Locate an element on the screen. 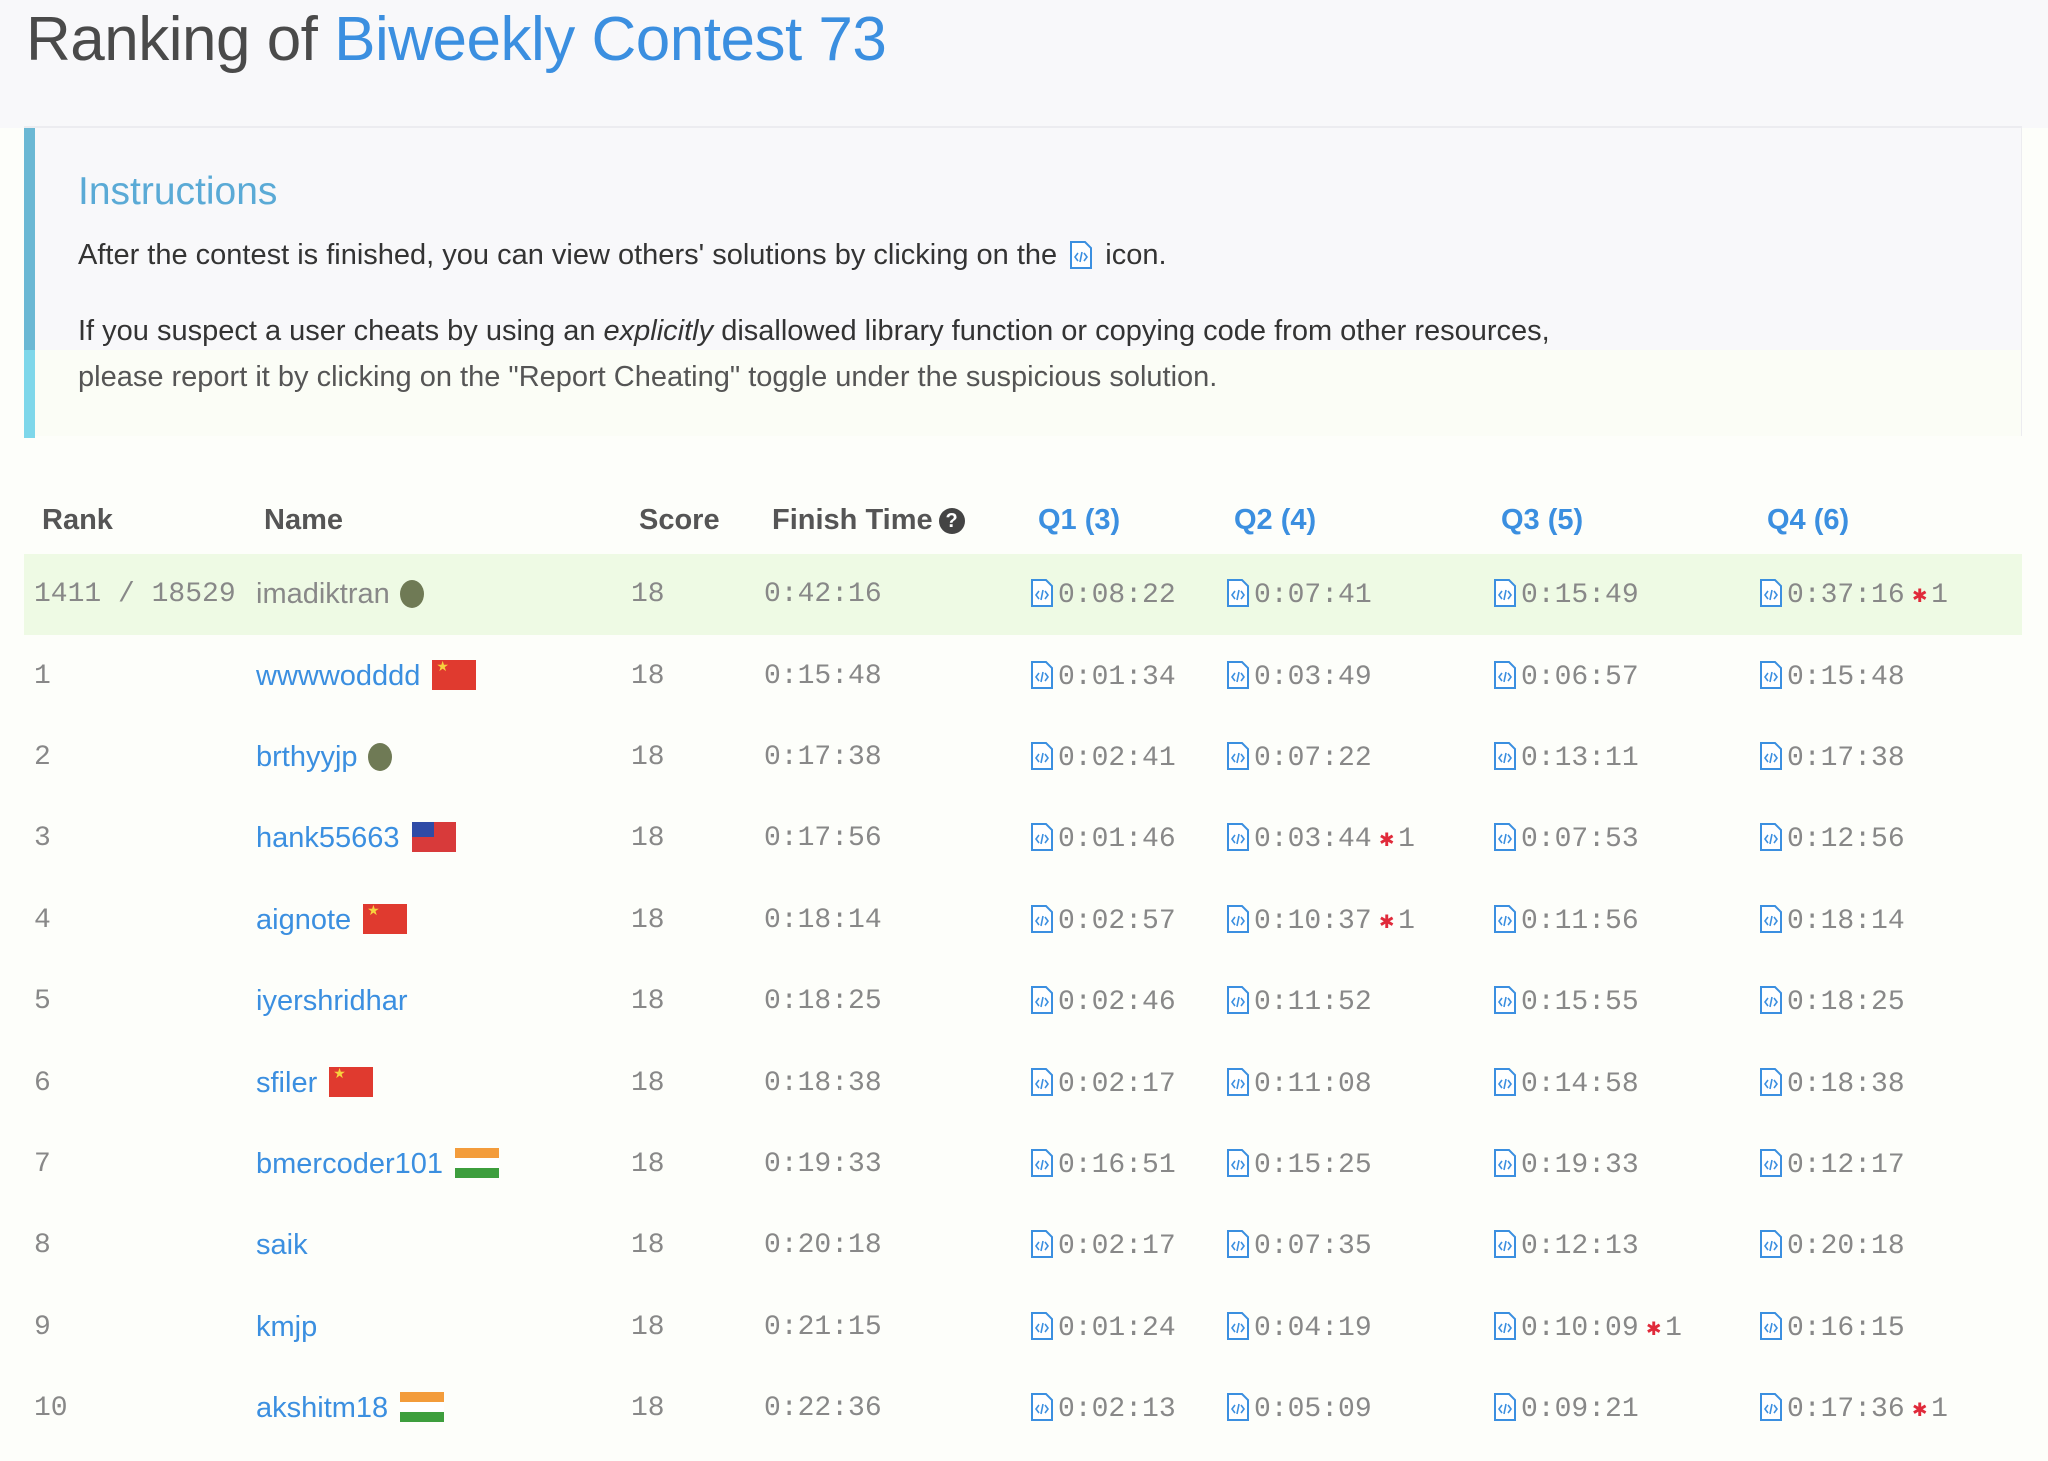 The height and width of the screenshot is (1461, 2048). user-link: imadiktran is located at coordinates (323, 594).